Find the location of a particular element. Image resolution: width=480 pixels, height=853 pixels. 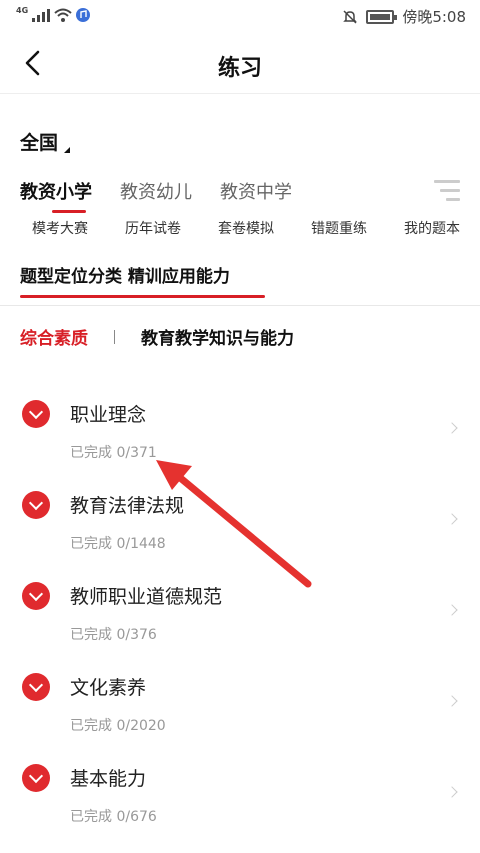

status-right: 傍晚5:08 is located at coordinates (404, 16).